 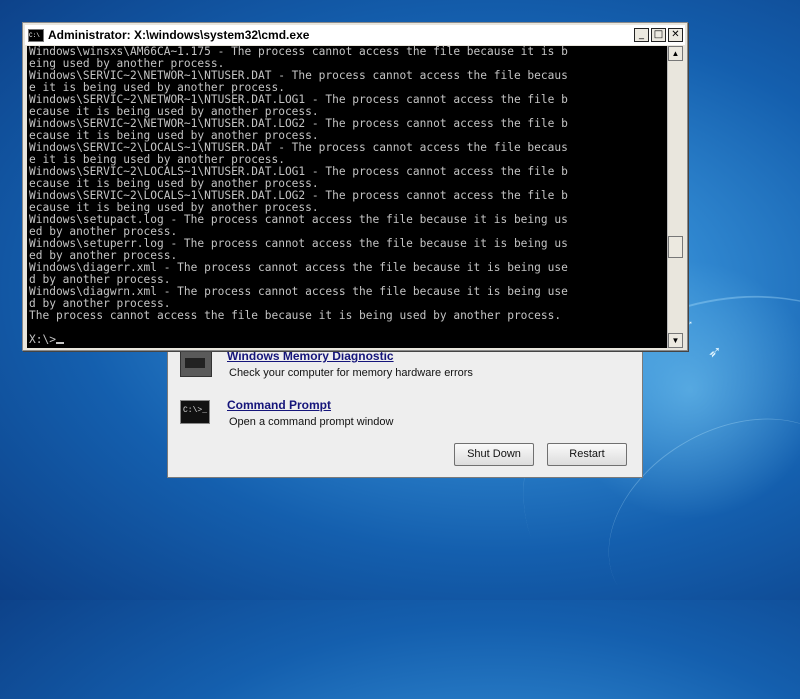 I want to click on cmd-window-icon: C:\, so click(x=36, y=35).